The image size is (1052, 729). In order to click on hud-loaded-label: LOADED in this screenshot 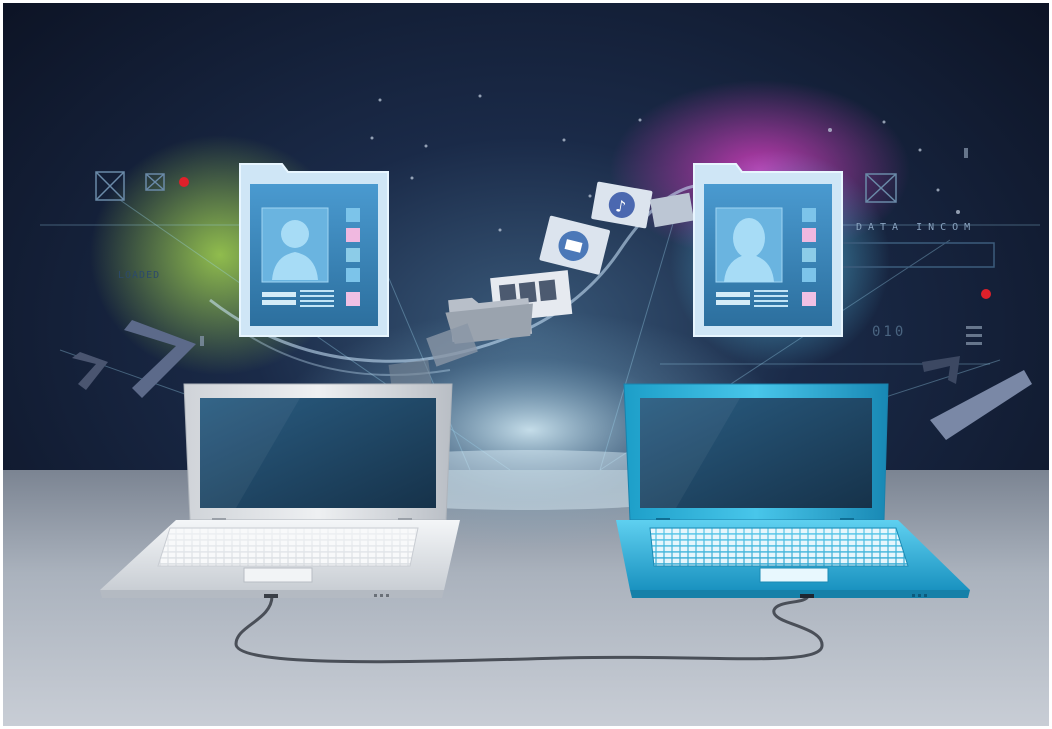, I will do `click(139, 275)`.